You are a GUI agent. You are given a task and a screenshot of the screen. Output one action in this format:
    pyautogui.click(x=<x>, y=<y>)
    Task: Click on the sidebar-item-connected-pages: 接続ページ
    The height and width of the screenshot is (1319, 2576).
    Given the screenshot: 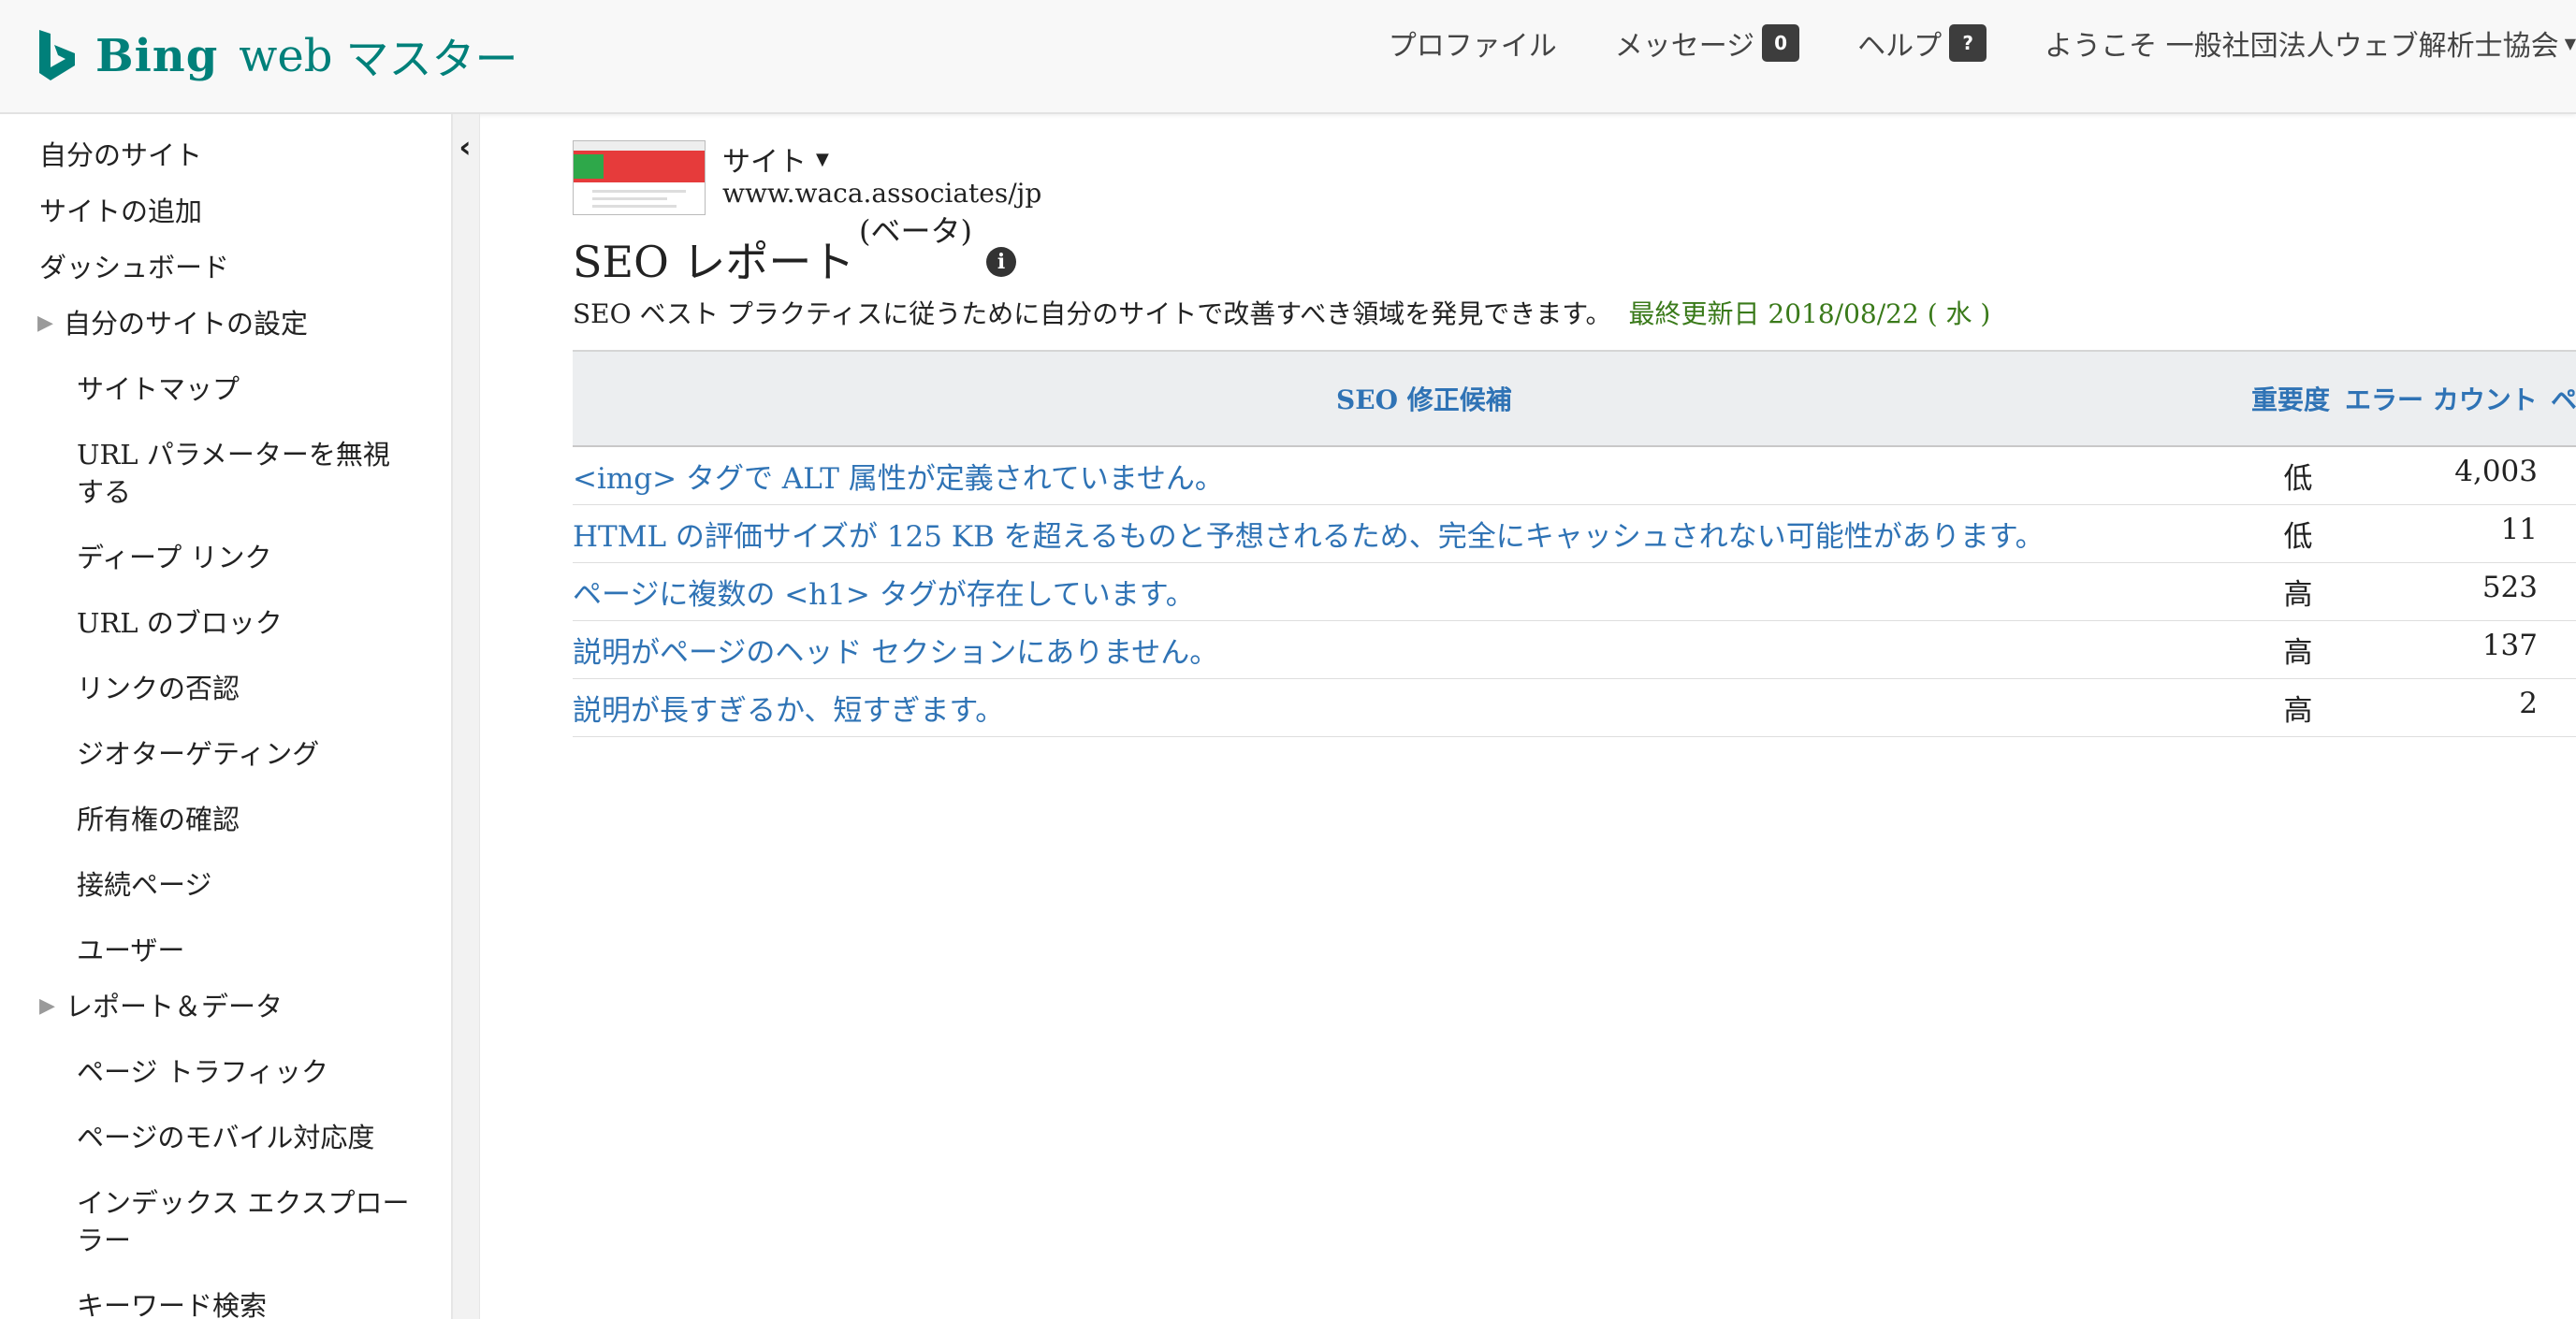 What is the action you would take?
    pyautogui.click(x=245, y=885)
    